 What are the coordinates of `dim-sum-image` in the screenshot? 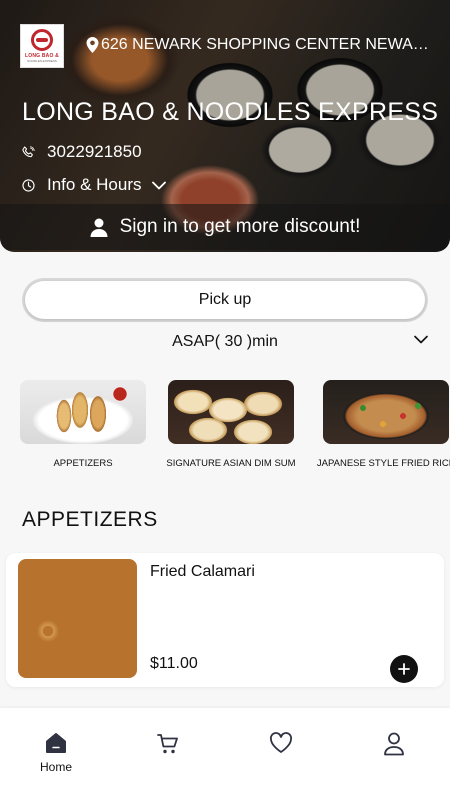 It's located at (231, 412).